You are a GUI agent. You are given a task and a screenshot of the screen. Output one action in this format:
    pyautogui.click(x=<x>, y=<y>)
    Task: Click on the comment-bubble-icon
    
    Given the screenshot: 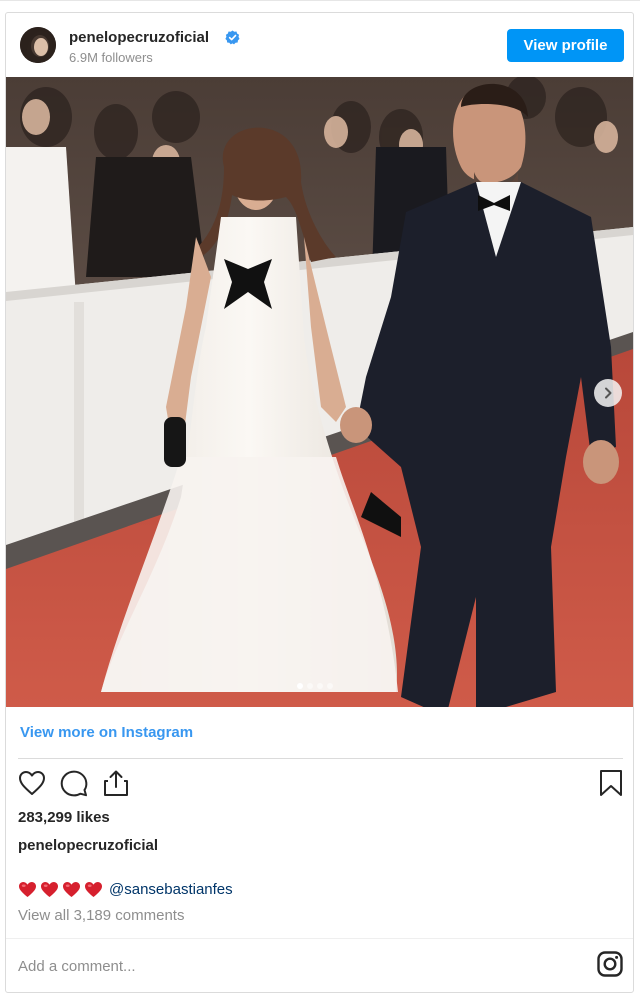 What is the action you would take?
    pyautogui.click(x=74, y=783)
    